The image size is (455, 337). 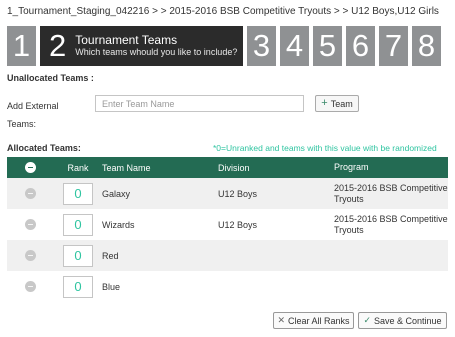 What do you see at coordinates (227, 255) in the screenshot?
I see `table-row: 0 Red` at bounding box center [227, 255].